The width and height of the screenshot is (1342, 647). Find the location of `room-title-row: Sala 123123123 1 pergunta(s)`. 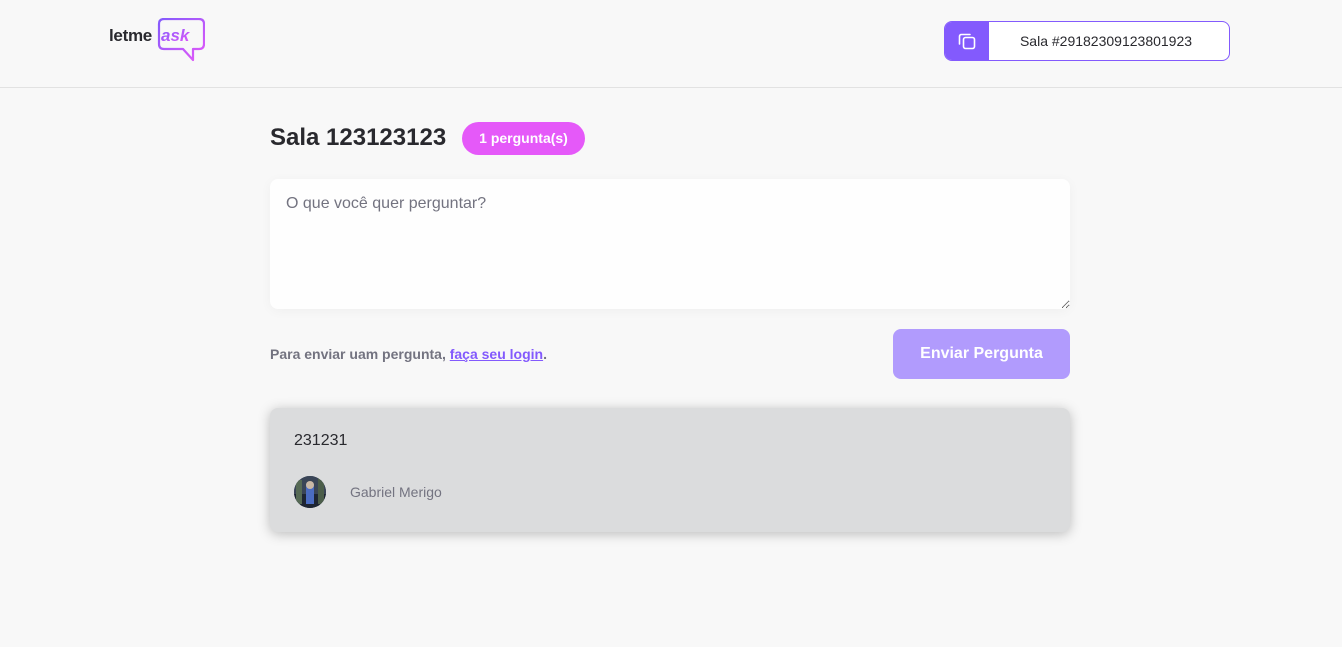

room-title-row: Sala 123123123 1 pergunta(s) is located at coordinates (427, 138).